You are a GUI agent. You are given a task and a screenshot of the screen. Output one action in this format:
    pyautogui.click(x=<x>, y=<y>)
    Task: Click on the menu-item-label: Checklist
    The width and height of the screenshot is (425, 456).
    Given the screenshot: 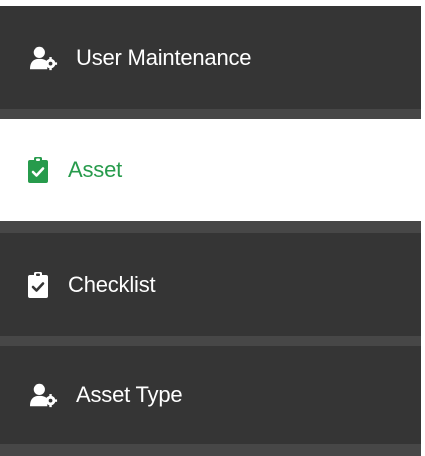 What is the action you would take?
    pyautogui.click(x=112, y=284)
    